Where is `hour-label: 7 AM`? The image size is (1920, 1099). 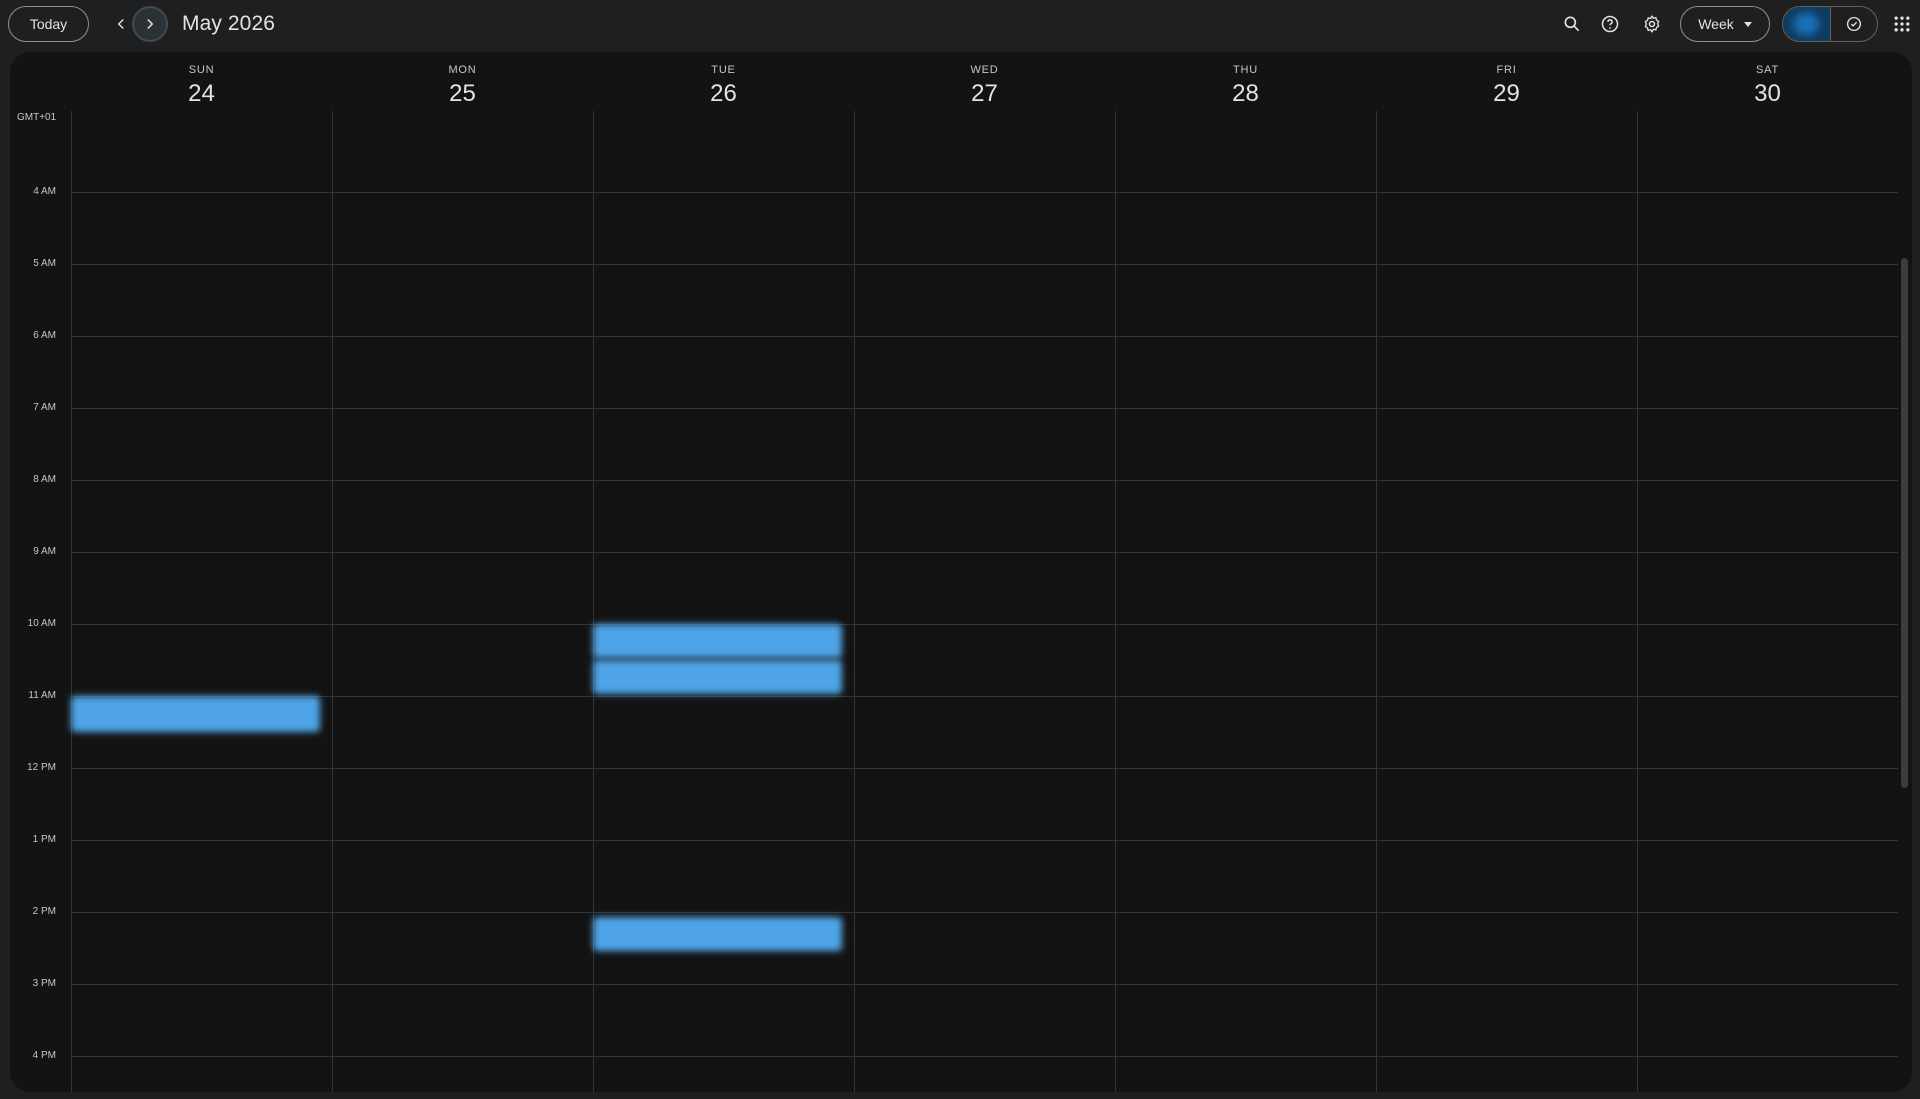
hour-label: 7 AM is located at coordinates (44, 407).